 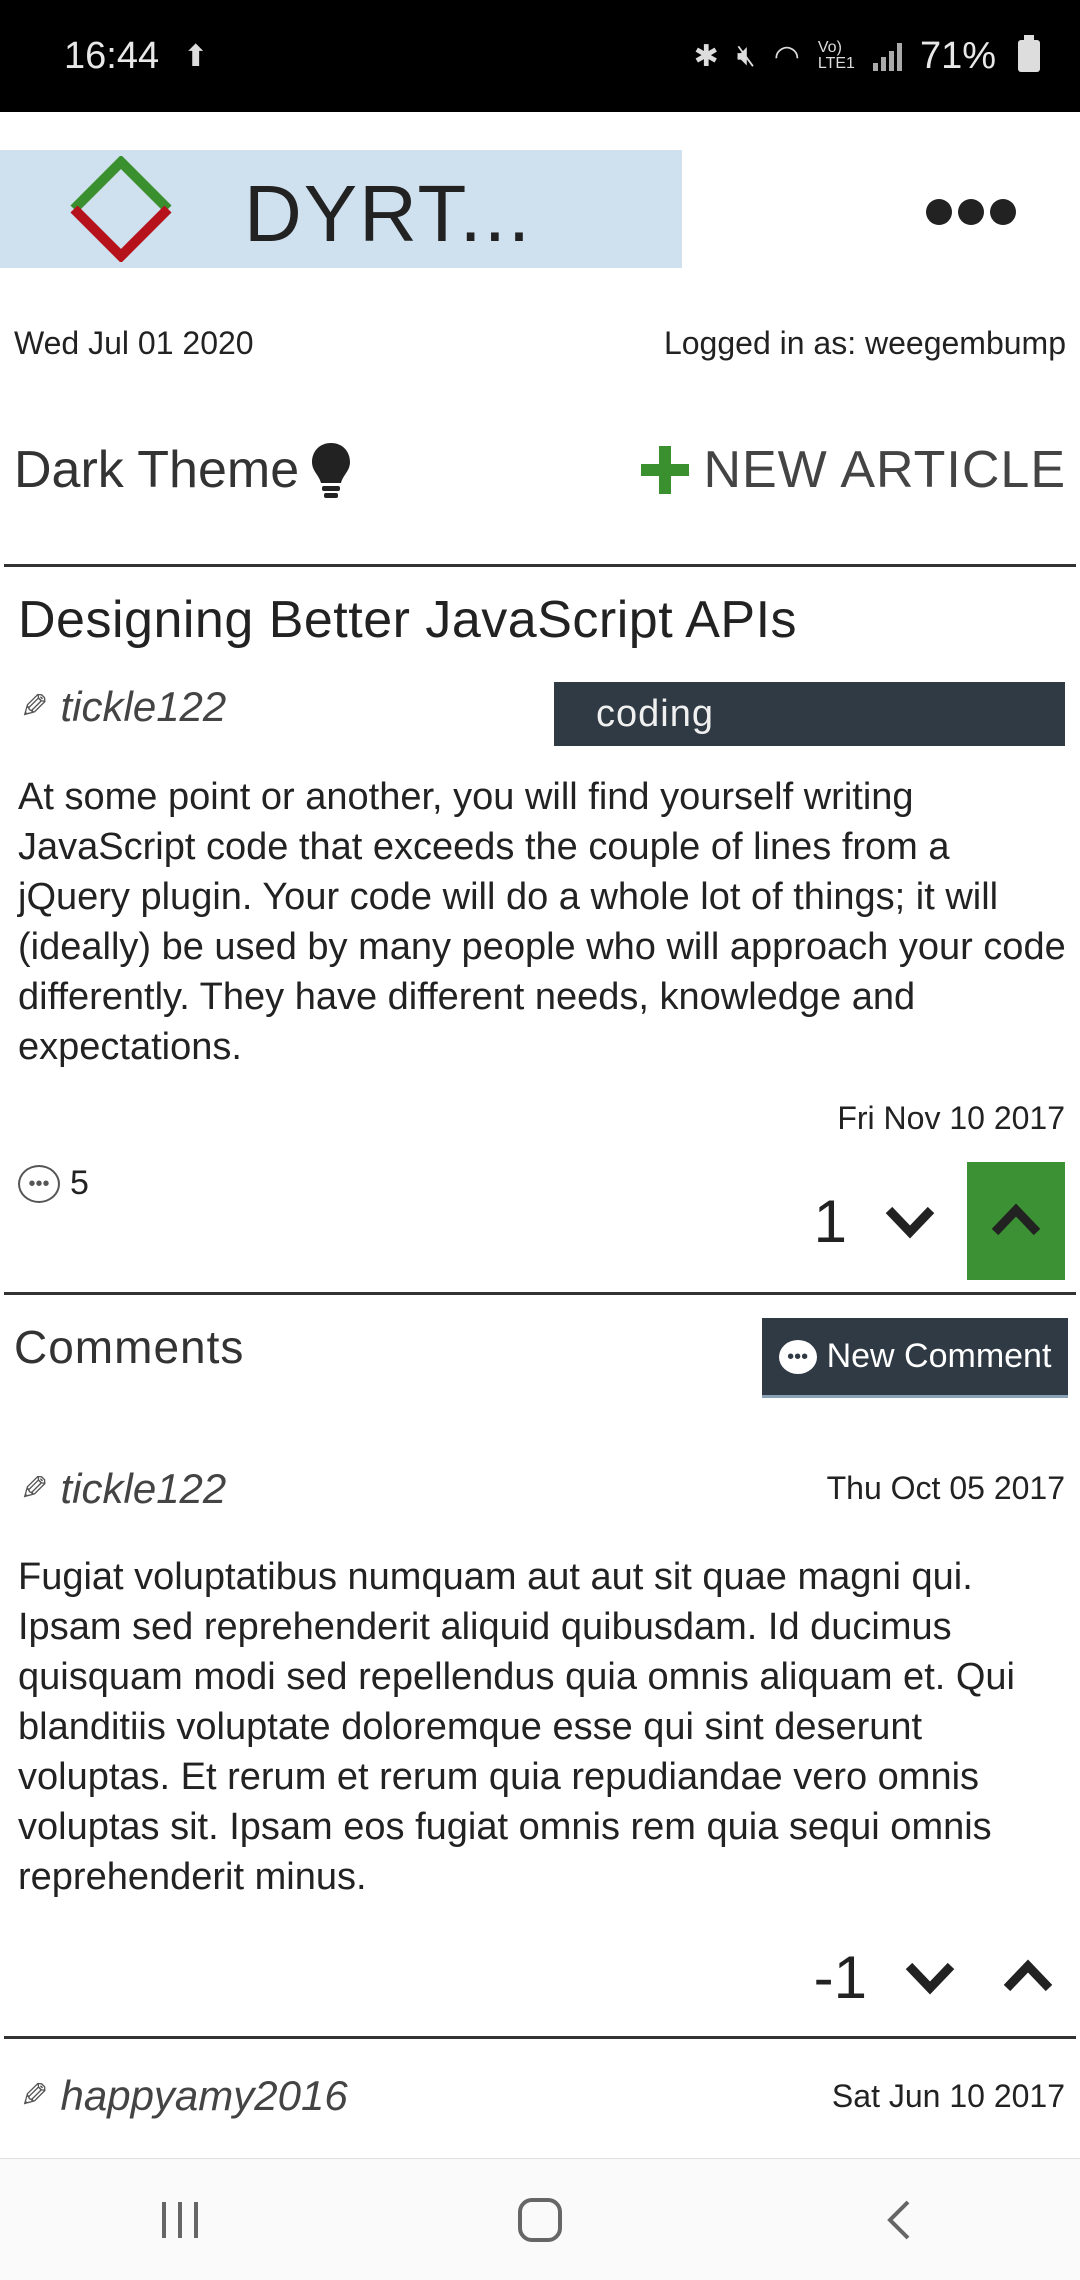 What do you see at coordinates (407, 620) in the screenshot?
I see `article-title: Designing Better JavaScript APIs` at bounding box center [407, 620].